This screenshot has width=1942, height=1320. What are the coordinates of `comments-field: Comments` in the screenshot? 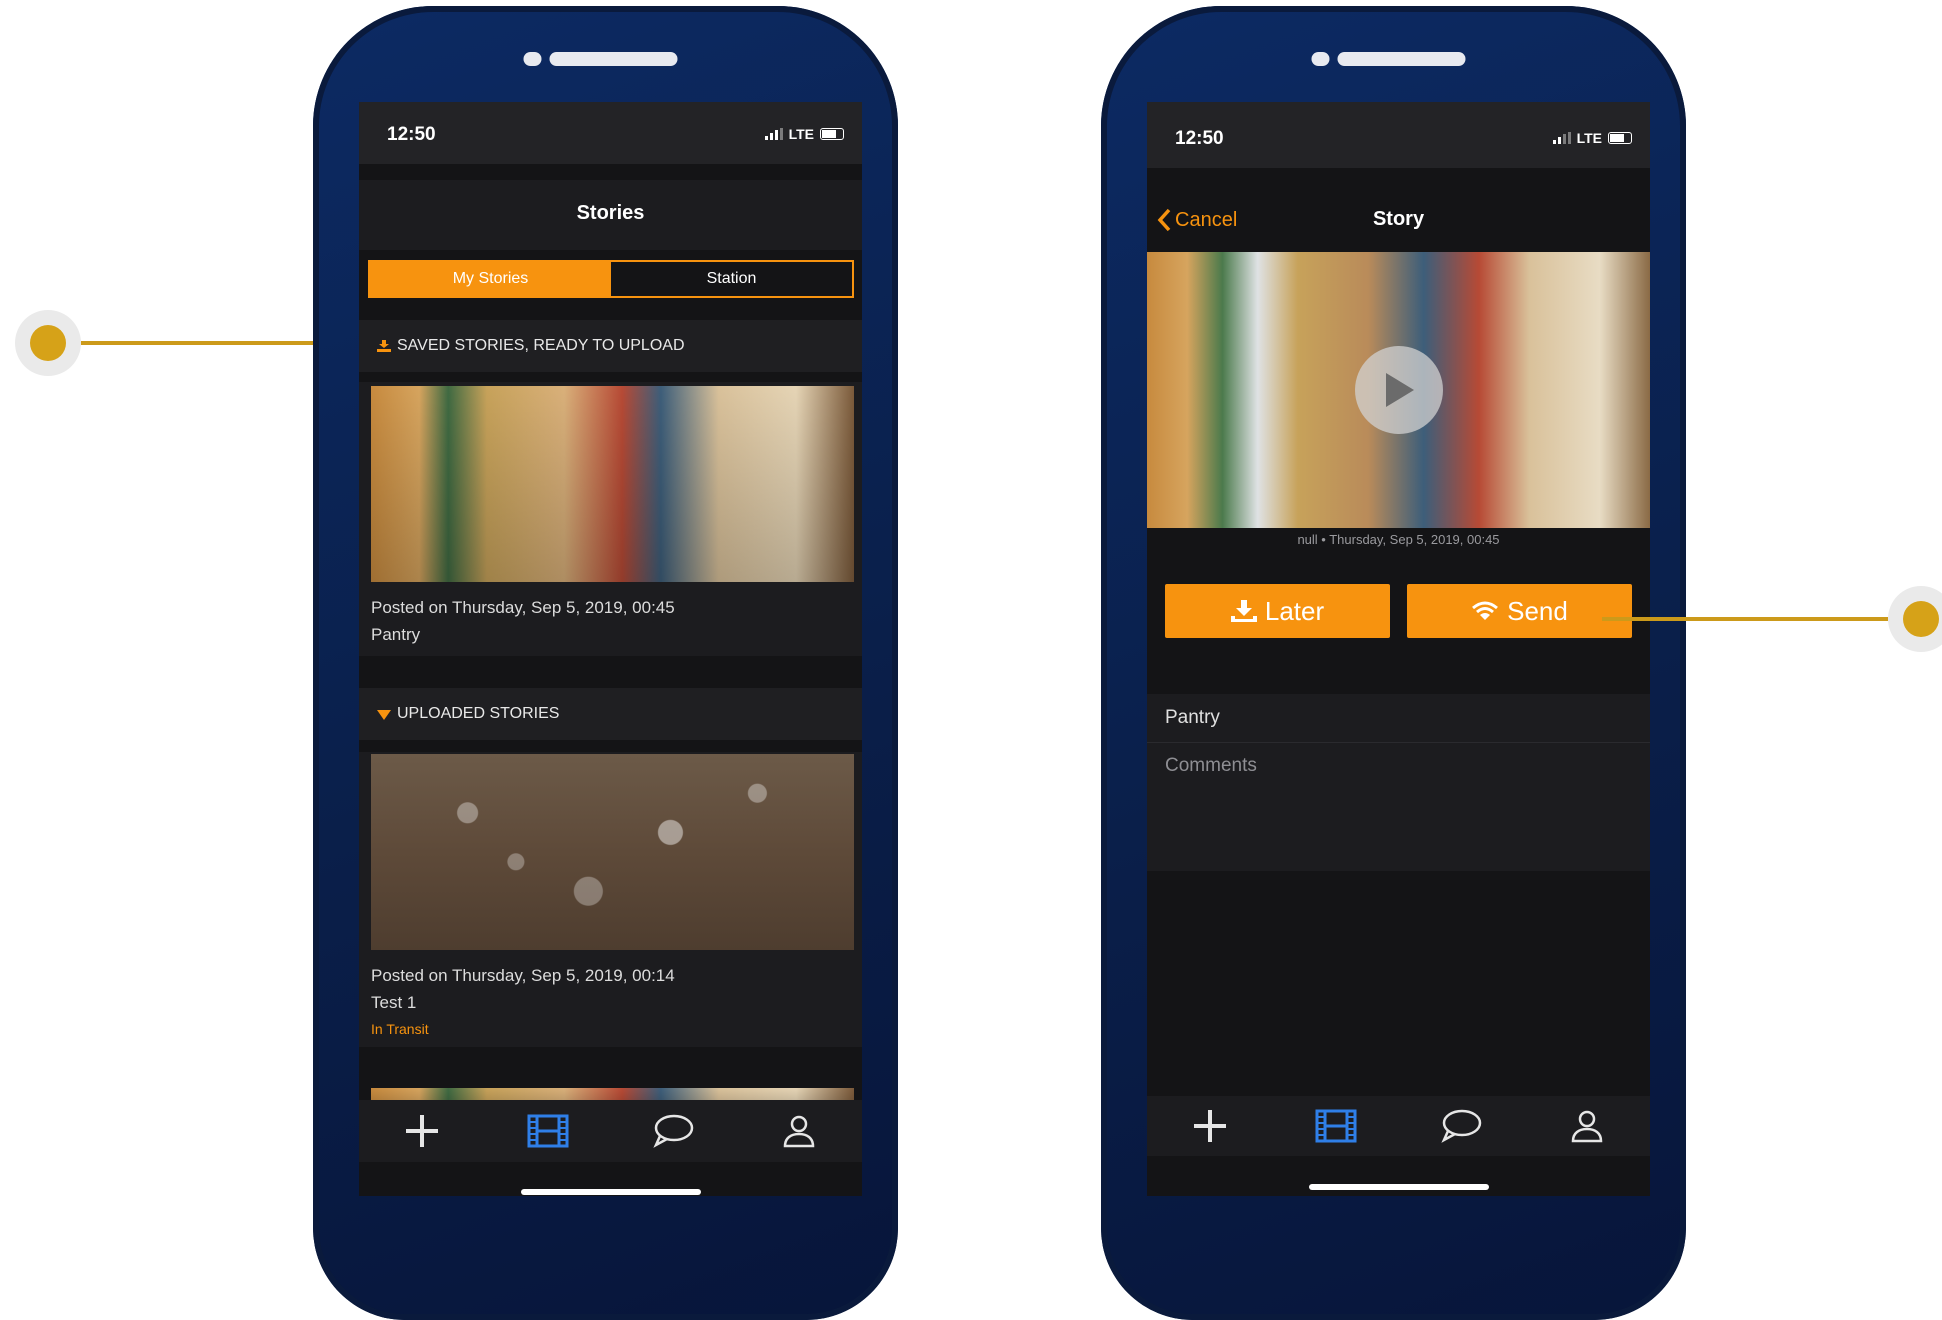 It's located at (1398, 807).